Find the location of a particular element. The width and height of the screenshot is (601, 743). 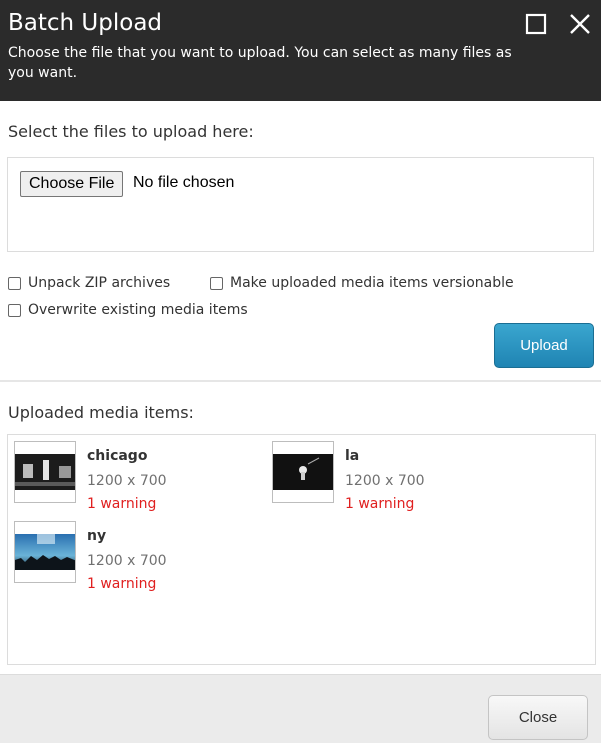

unpack-zip-label: Unpack ZIP archives is located at coordinates (99, 283).